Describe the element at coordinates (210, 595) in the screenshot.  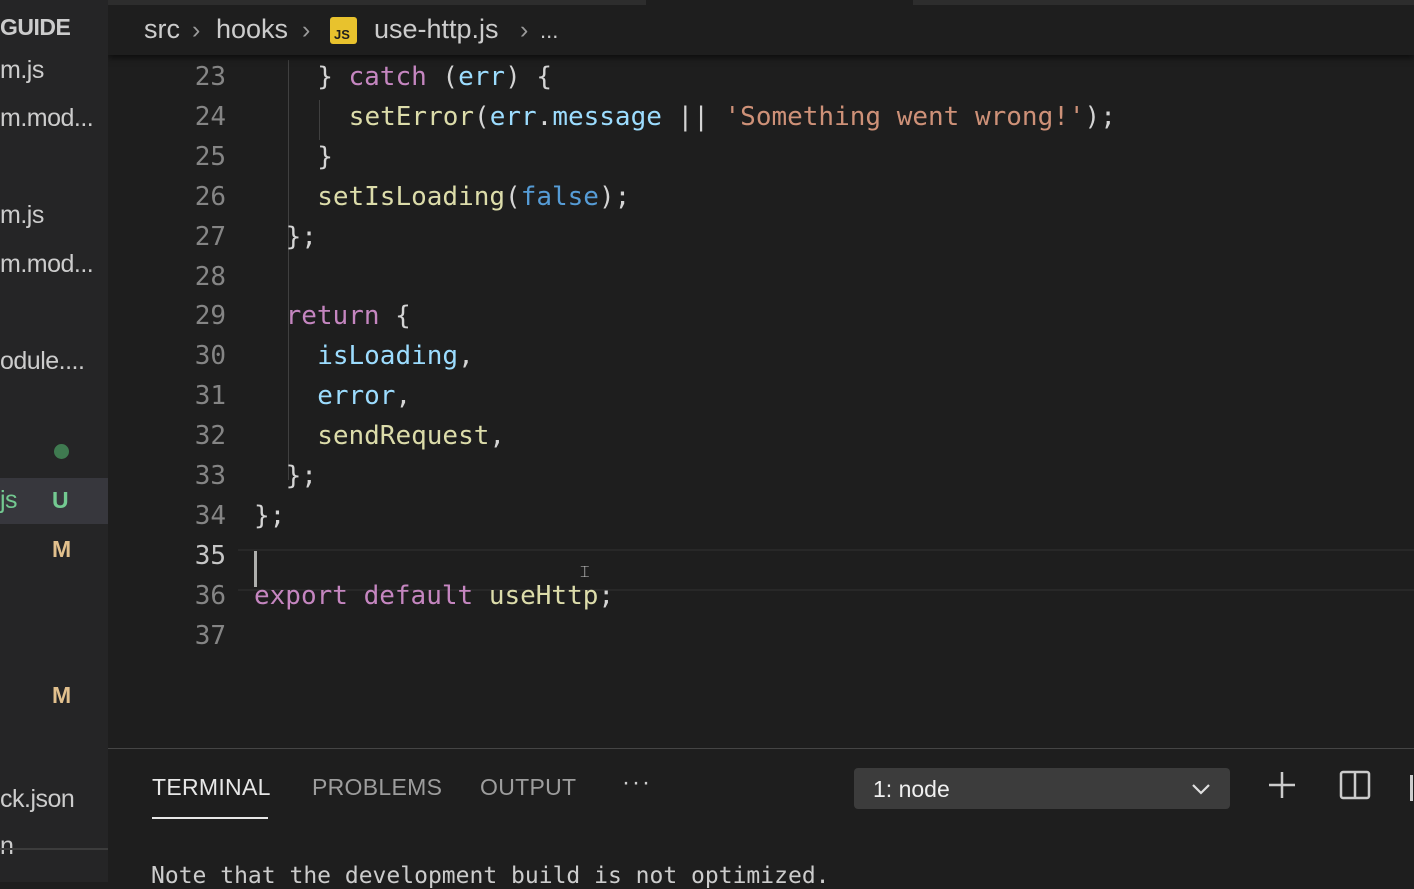
I see `line-number: 36` at that location.